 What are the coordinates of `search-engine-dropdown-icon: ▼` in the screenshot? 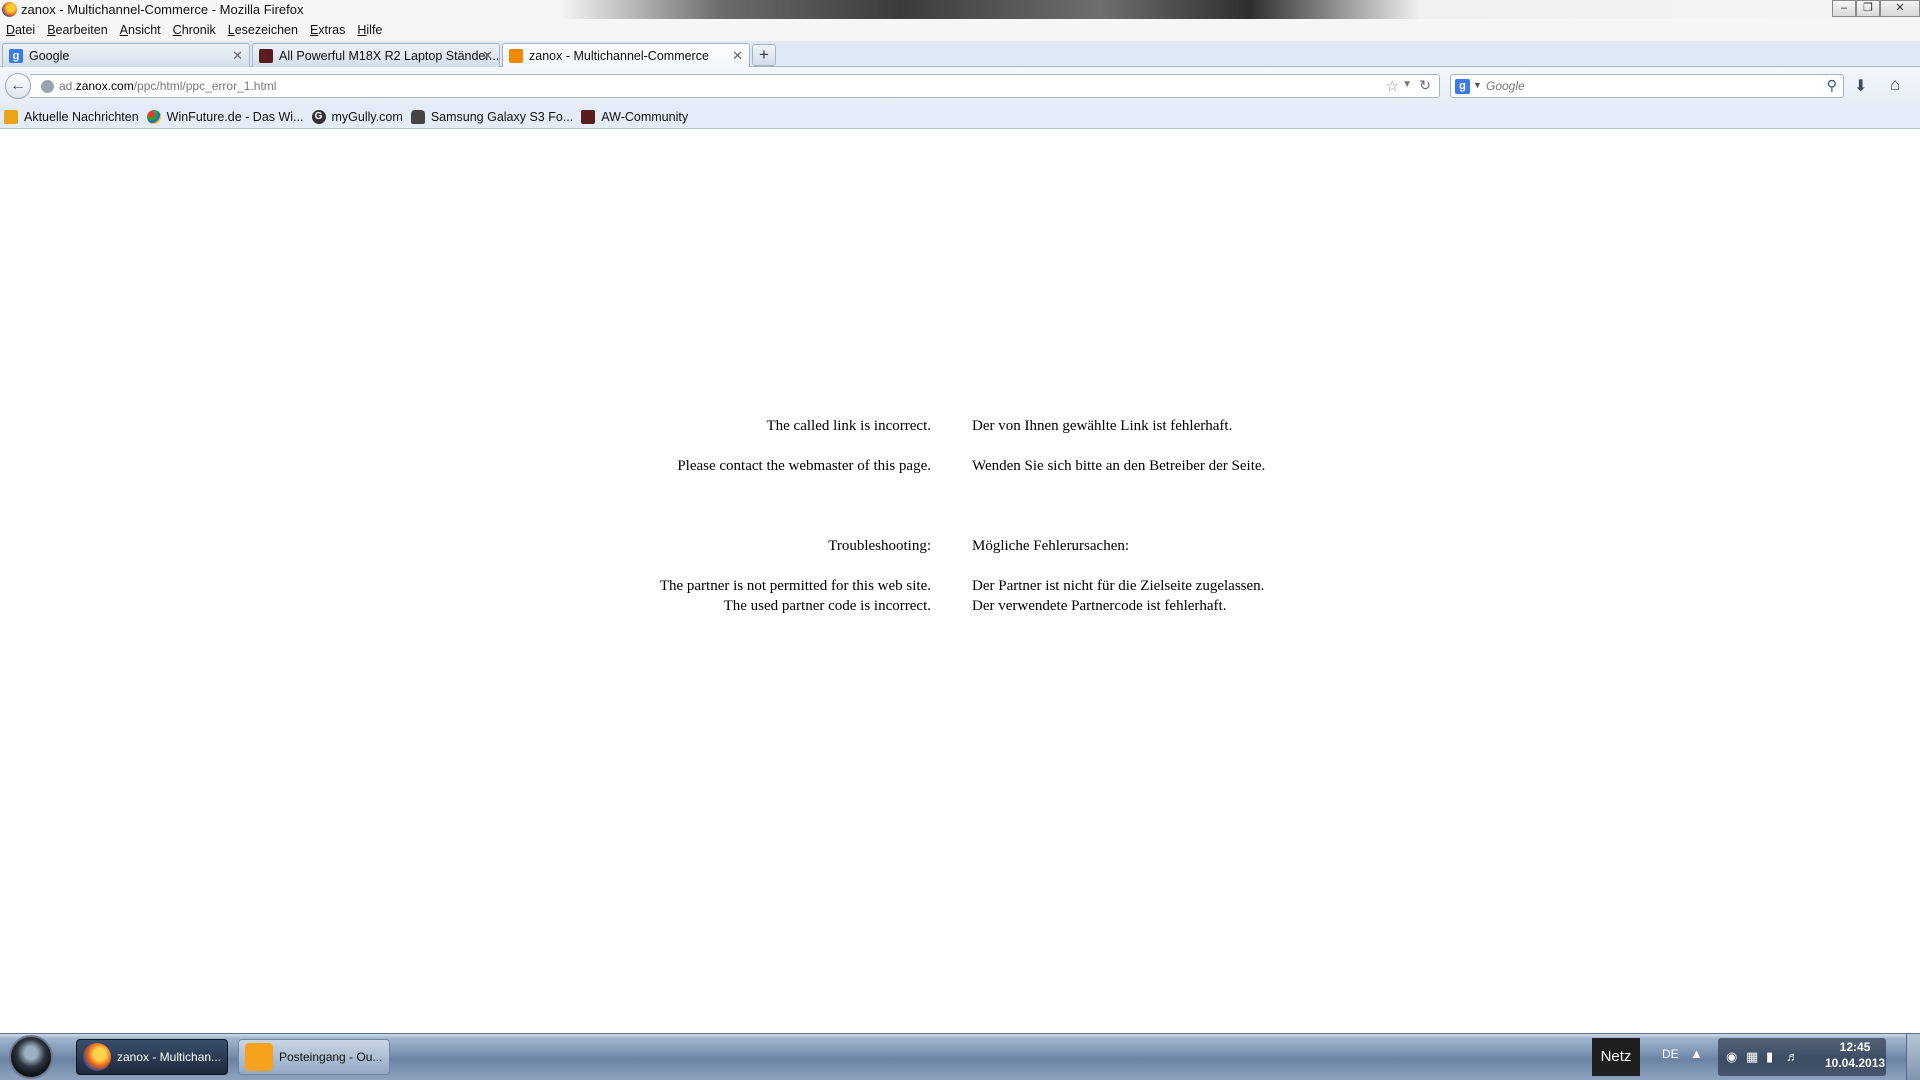 It's located at (1477, 85).